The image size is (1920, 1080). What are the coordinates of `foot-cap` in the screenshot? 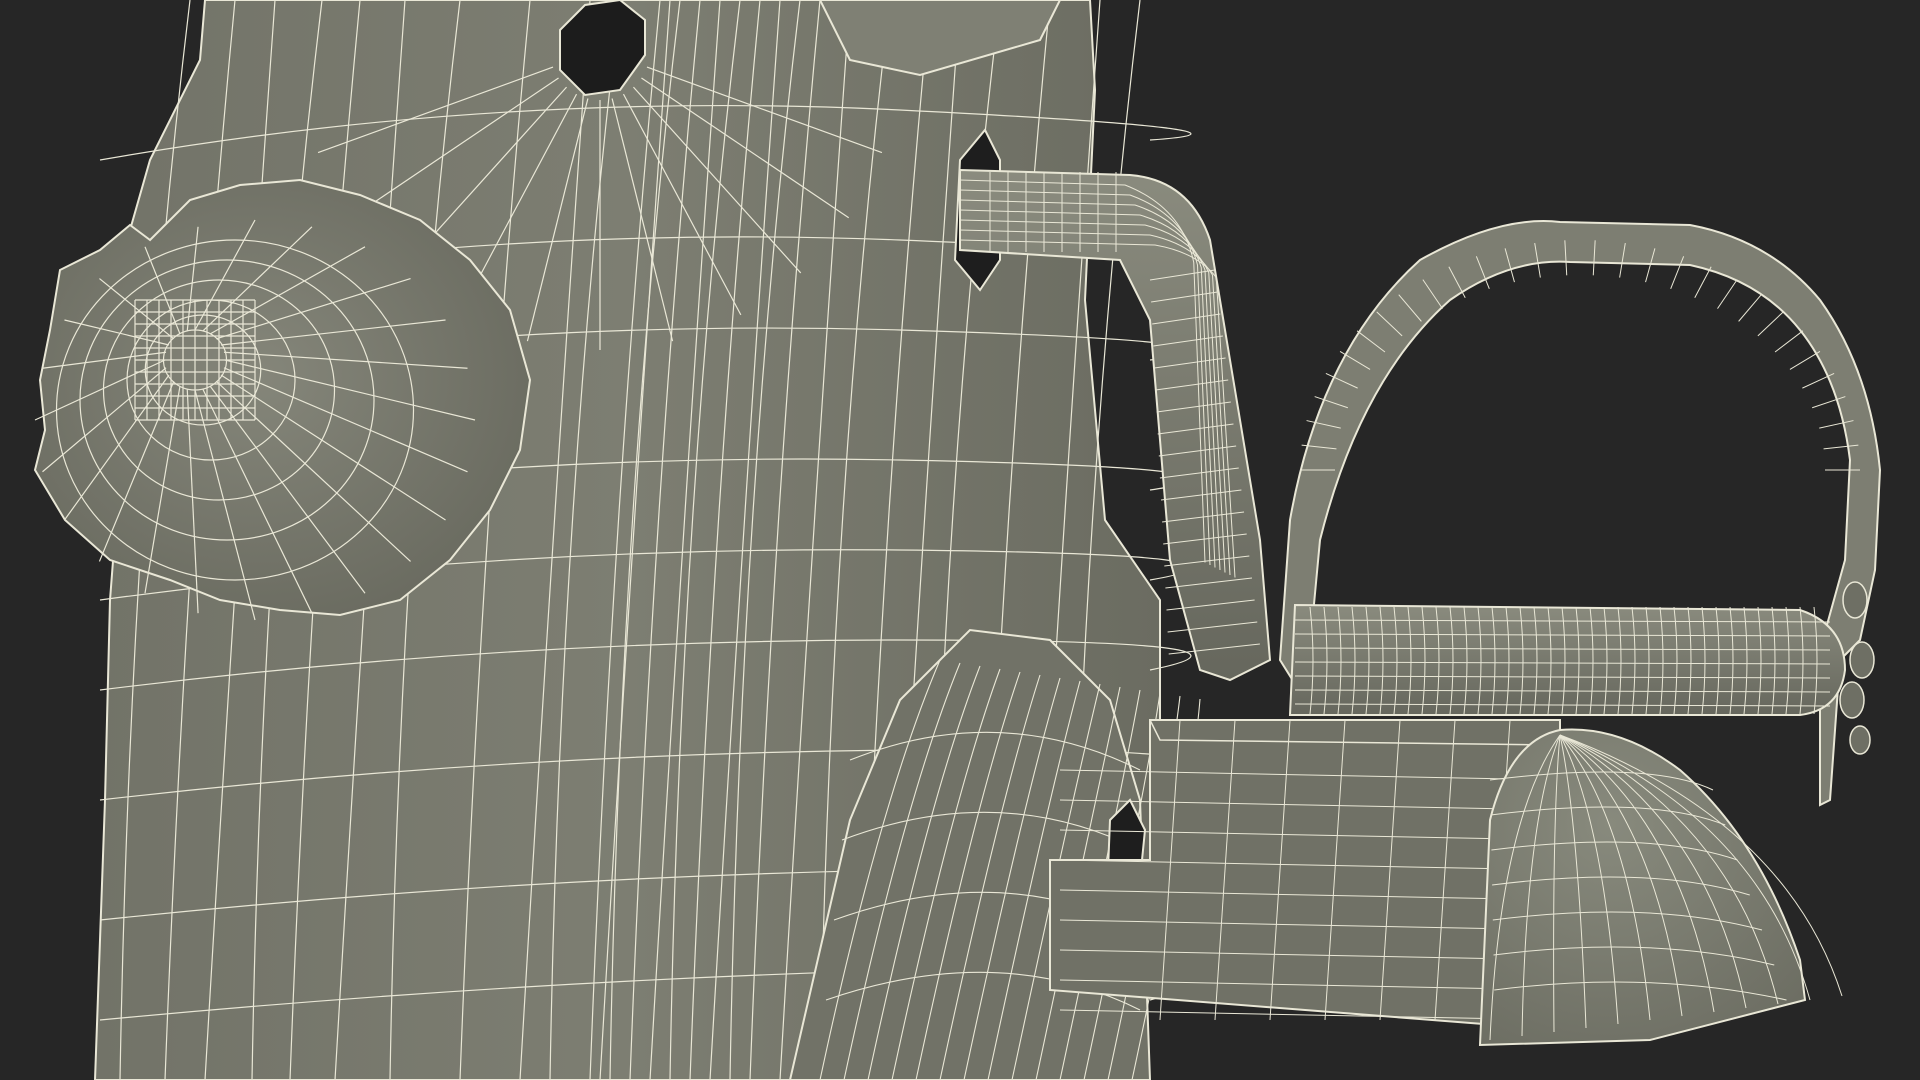 It's located at (1660, 887).